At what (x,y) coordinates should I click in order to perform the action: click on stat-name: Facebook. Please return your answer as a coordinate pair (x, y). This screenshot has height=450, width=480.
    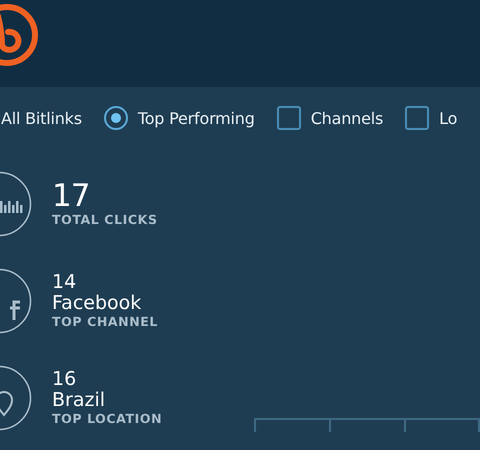
    Looking at the image, I should click on (97, 303).